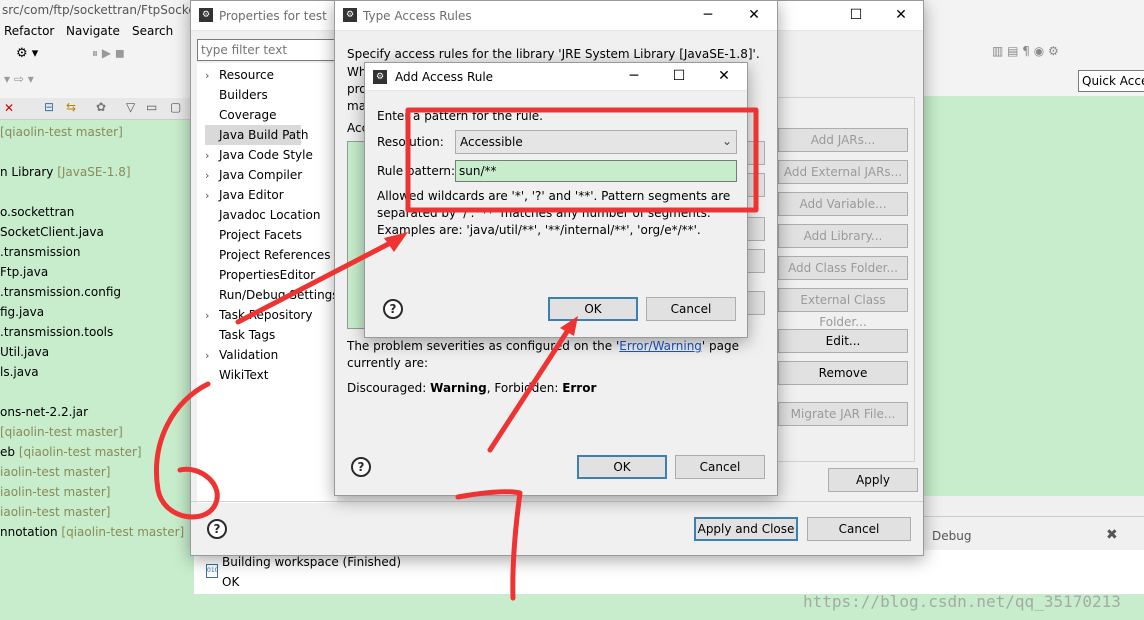  What do you see at coordinates (569, 326) in the screenshot?
I see `arrow-7-head` at bounding box center [569, 326].